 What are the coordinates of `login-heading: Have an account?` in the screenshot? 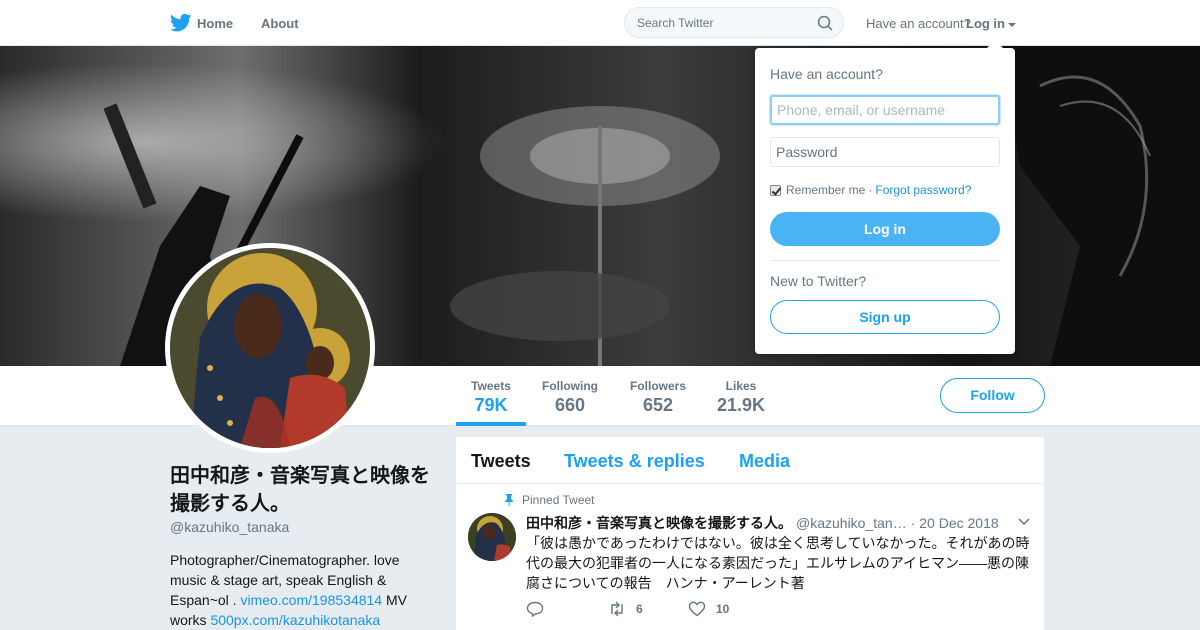 It's located at (826, 74).